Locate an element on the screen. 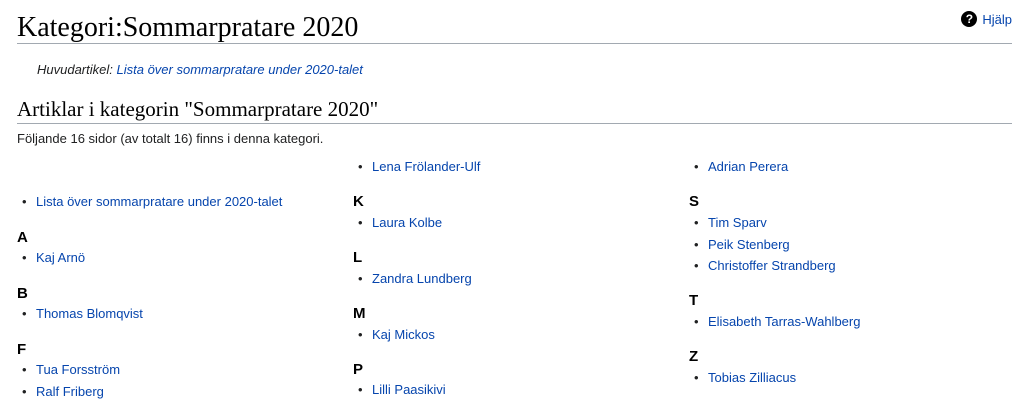 Image resolution: width=1024 pixels, height=410 pixels. category-page-link: Kaj Mickos is located at coordinates (403, 334).